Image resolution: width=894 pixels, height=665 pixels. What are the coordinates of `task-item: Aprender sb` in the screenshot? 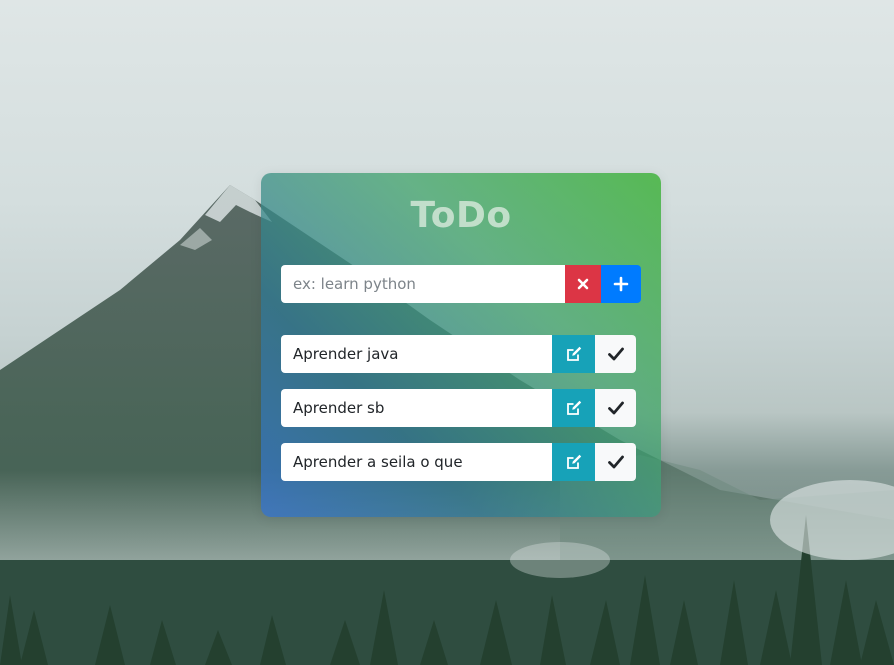 It's located at (458, 408).